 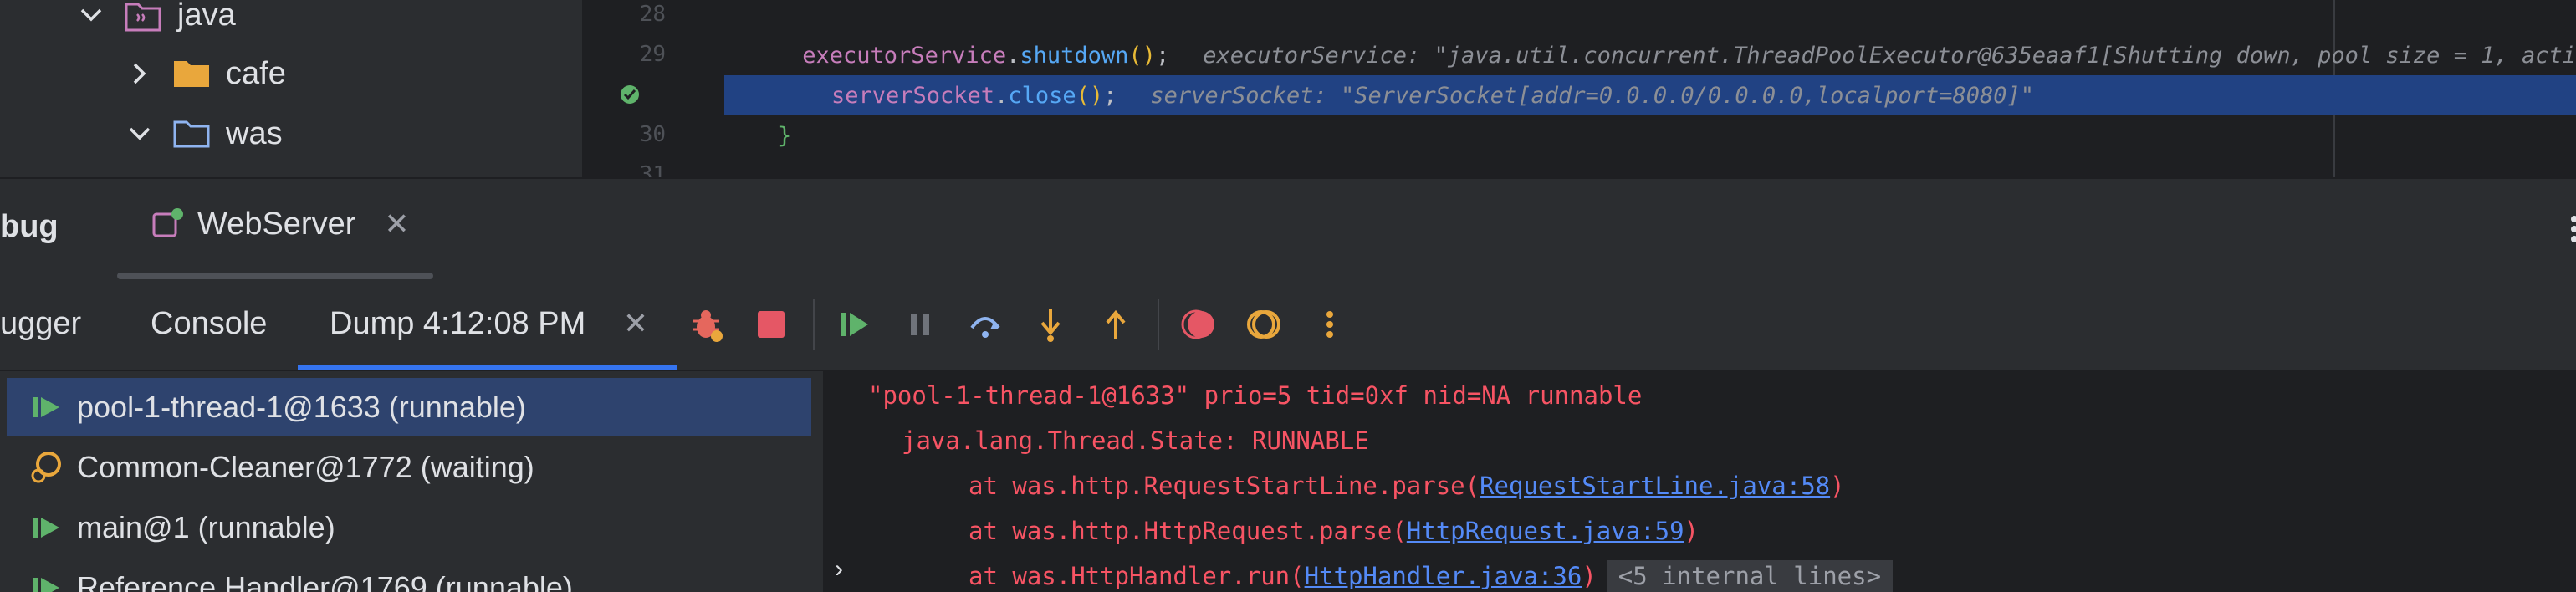 What do you see at coordinates (985, 324) in the screenshot?
I see `step-over-icon` at bounding box center [985, 324].